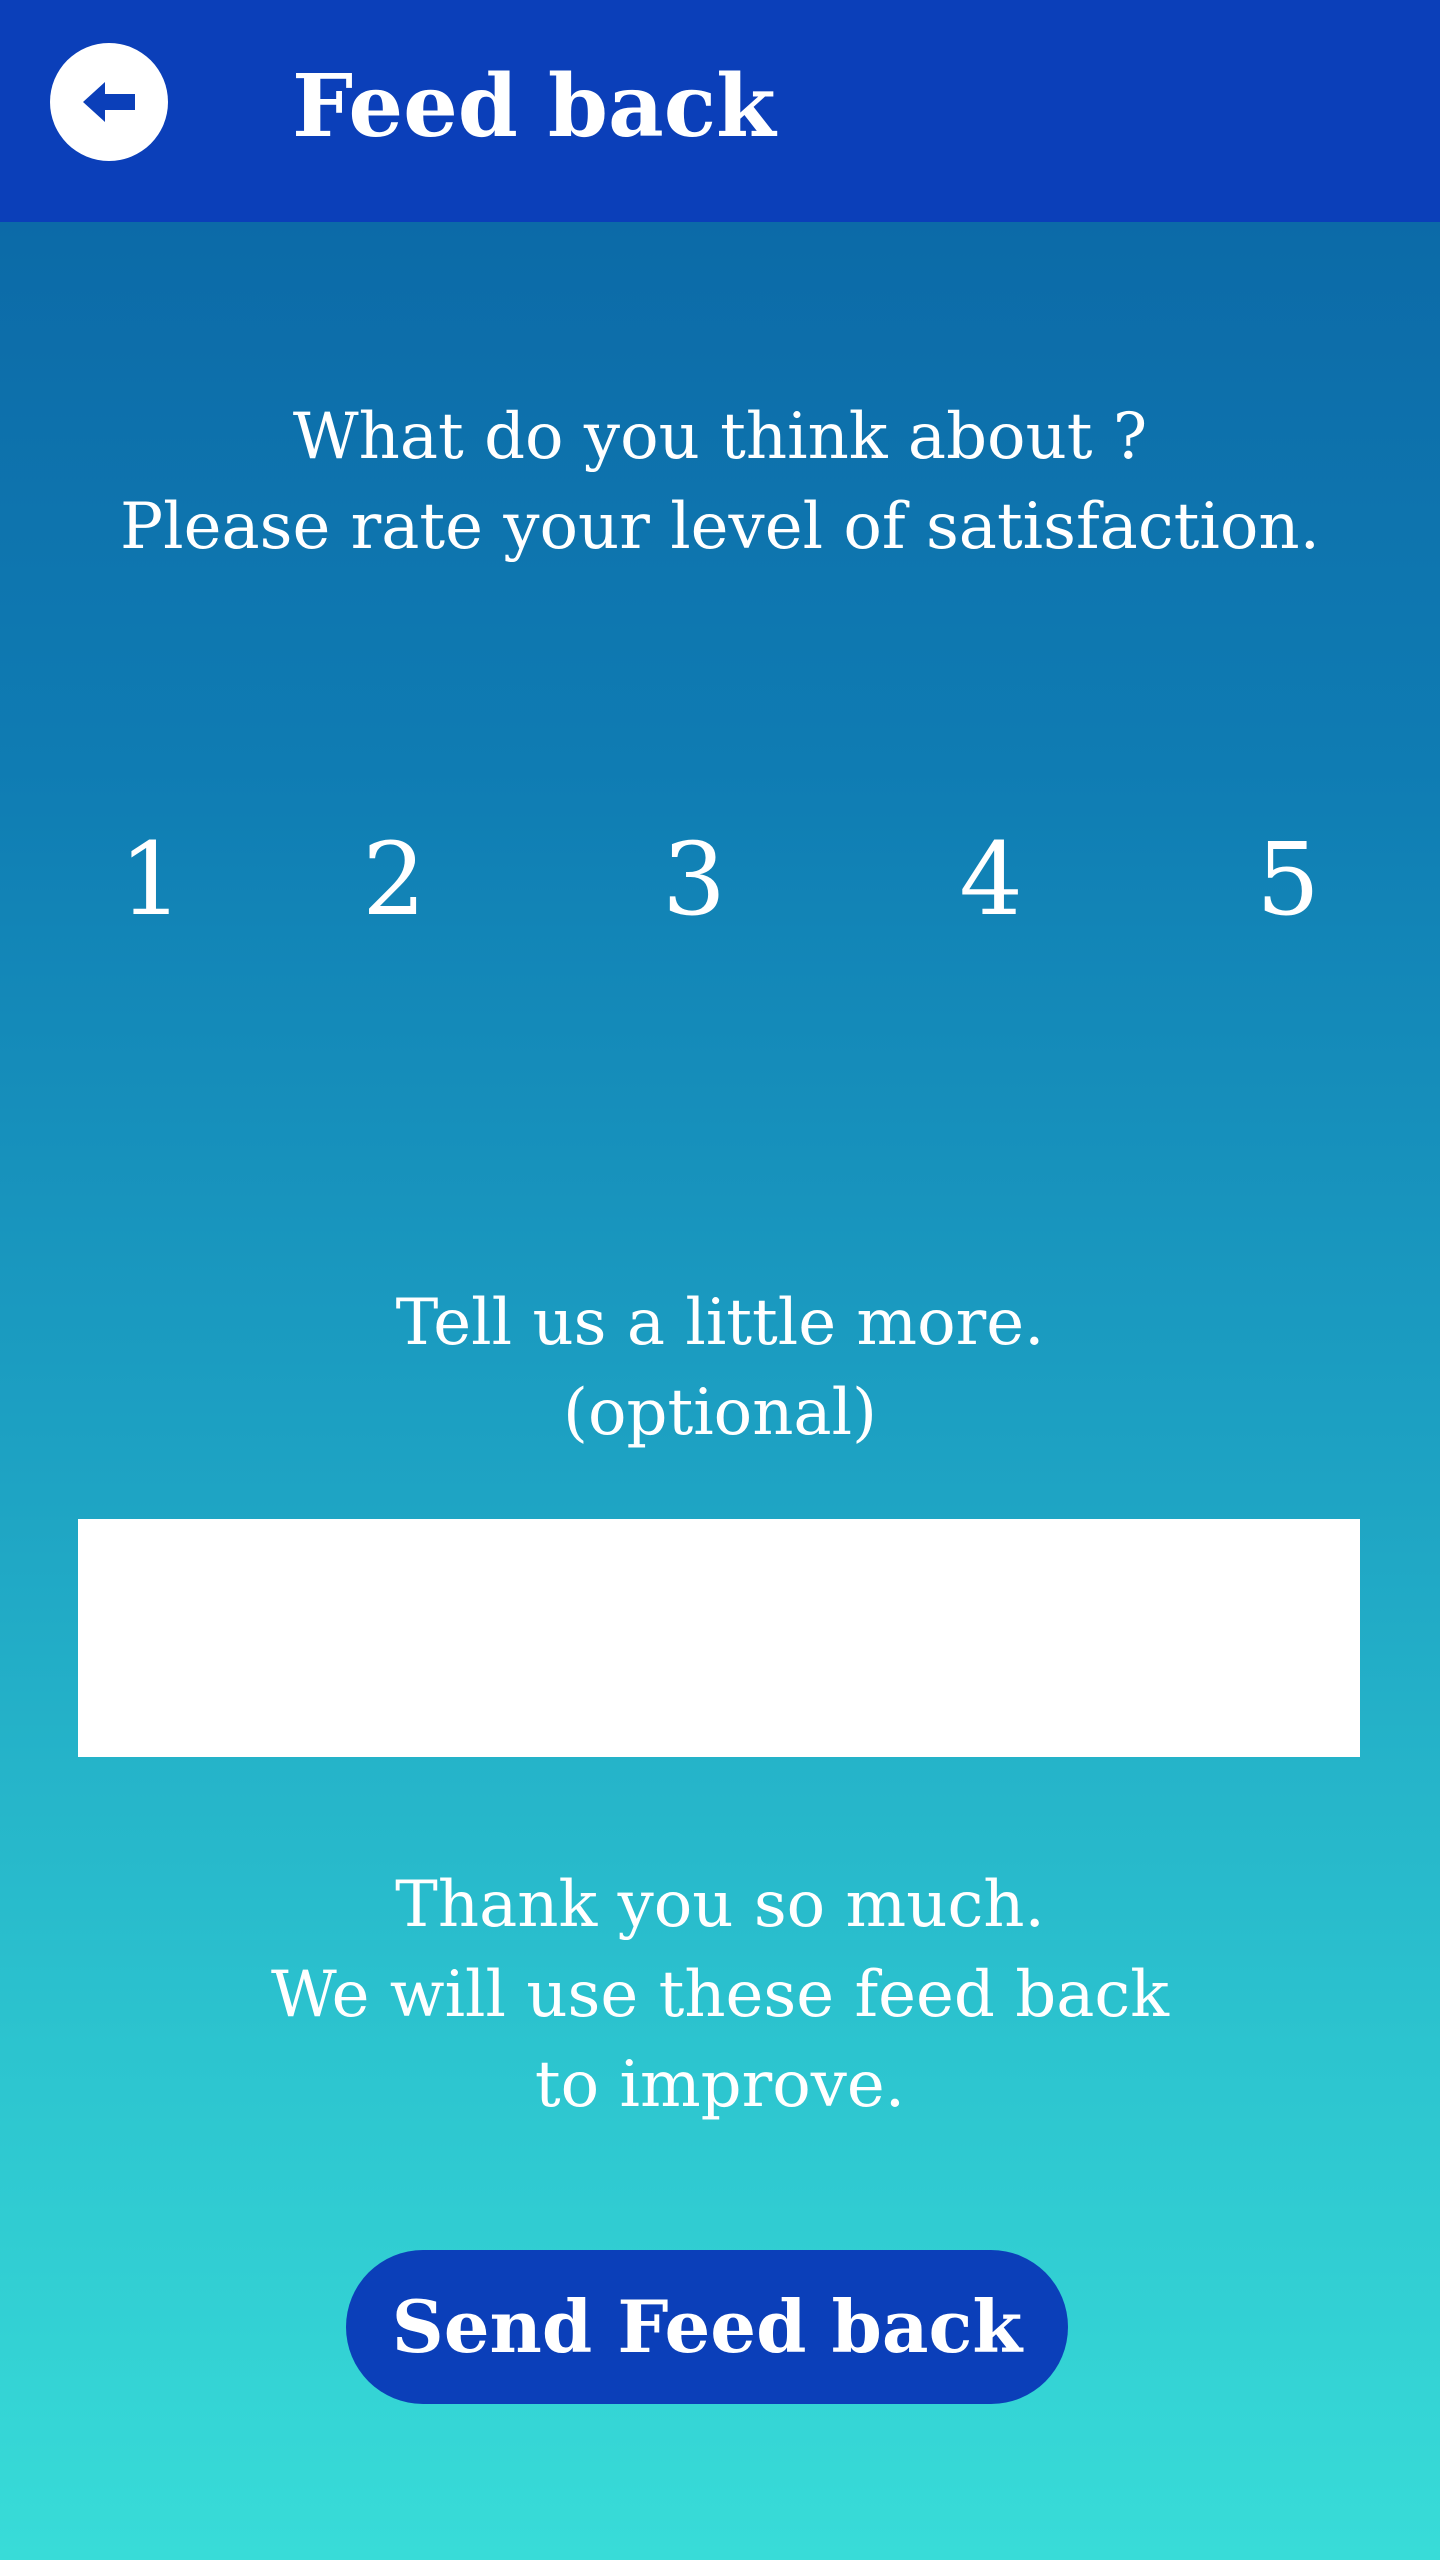  I want to click on comment-prompt: Tell us a little more. (optional), so click(720, 1368).